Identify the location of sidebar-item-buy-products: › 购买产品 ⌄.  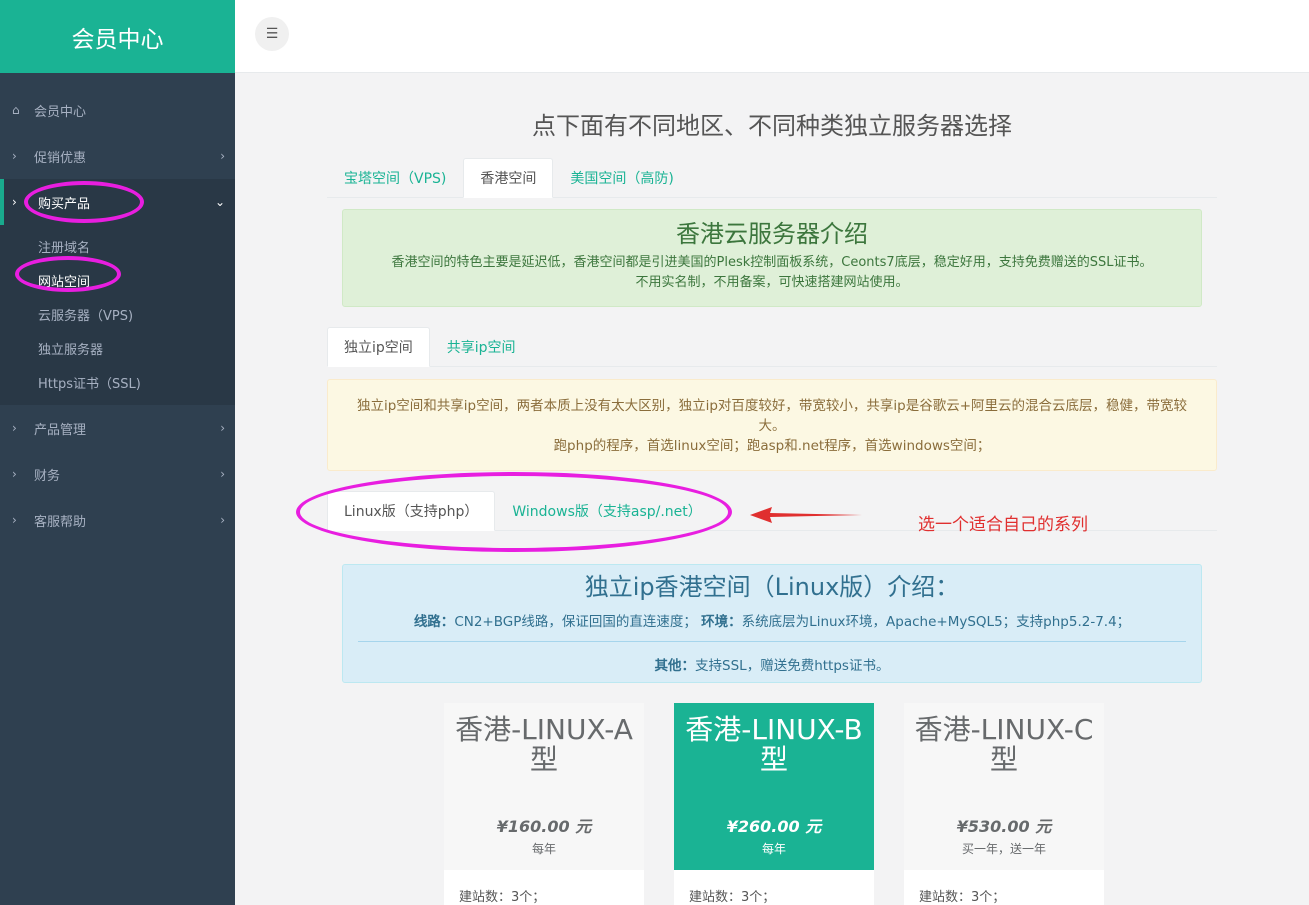
(117, 202).